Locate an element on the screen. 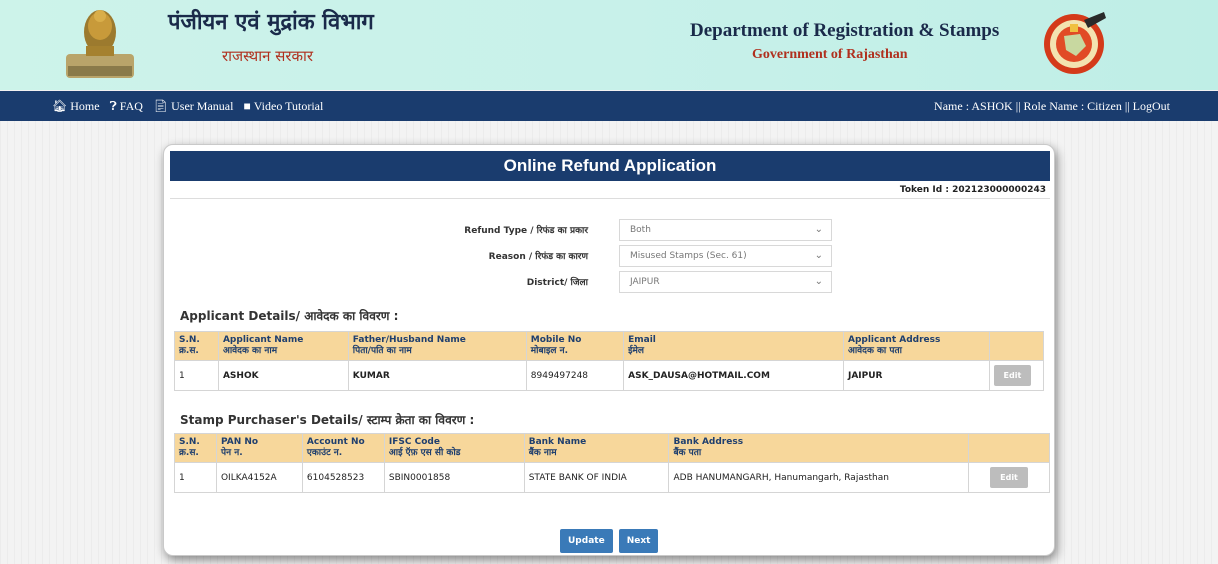 The height and width of the screenshot is (564, 1218). column-header: Applicant Name आवेदक का नाम is located at coordinates (283, 346).